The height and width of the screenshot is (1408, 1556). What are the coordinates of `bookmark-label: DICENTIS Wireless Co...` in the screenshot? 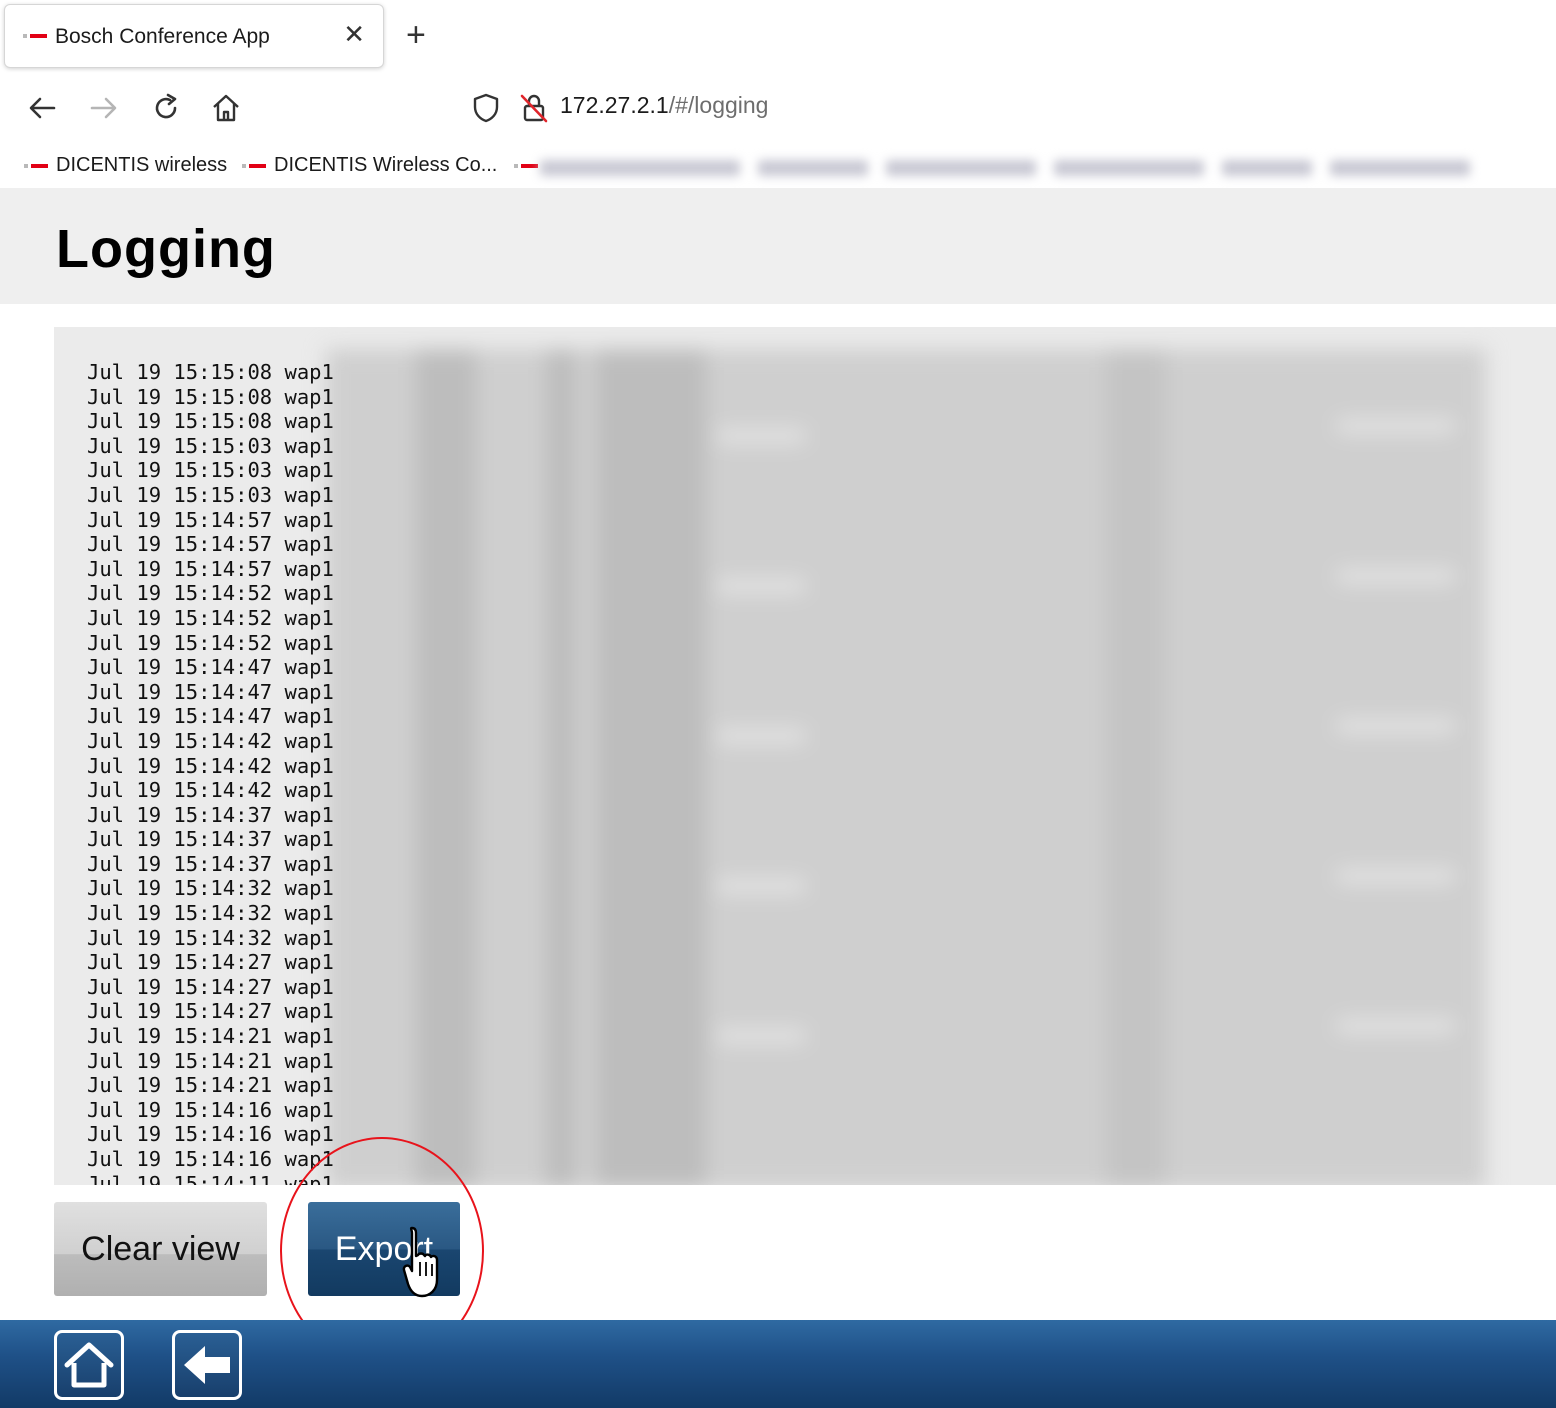 It's located at (386, 165).